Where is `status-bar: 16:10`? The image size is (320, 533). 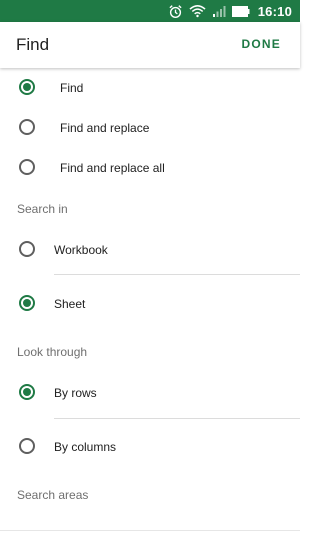 status-bar: 16:10 is located at coordinates (150, 11).